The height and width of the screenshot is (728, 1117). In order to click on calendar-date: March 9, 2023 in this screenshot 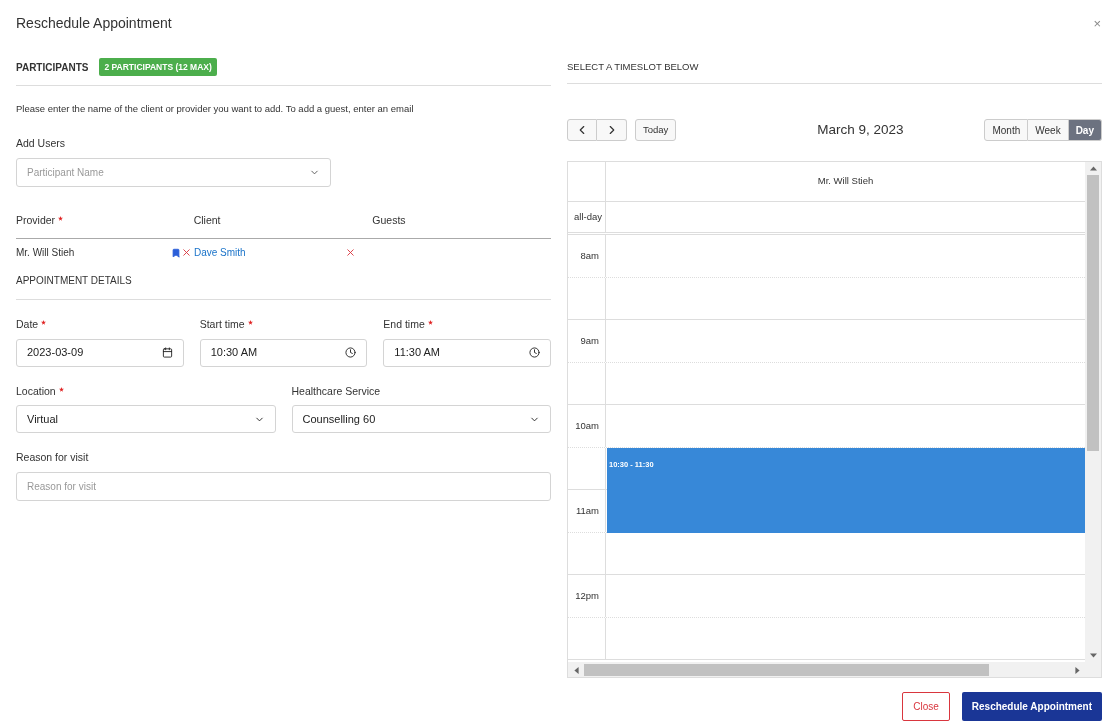, I will do `click(860, 129)`.